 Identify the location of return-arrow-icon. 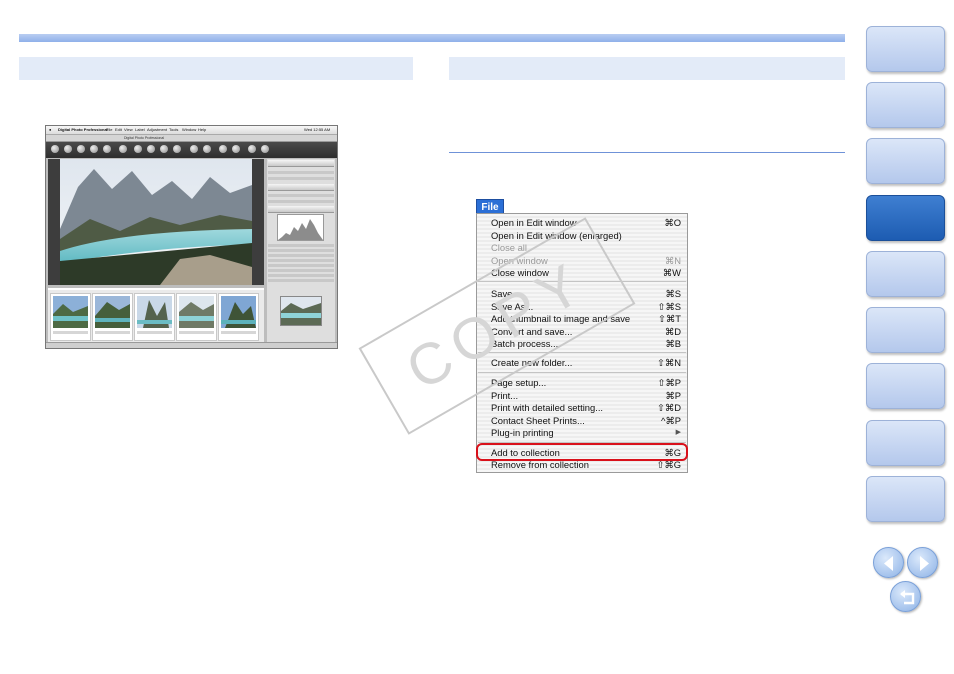
(907, 597).